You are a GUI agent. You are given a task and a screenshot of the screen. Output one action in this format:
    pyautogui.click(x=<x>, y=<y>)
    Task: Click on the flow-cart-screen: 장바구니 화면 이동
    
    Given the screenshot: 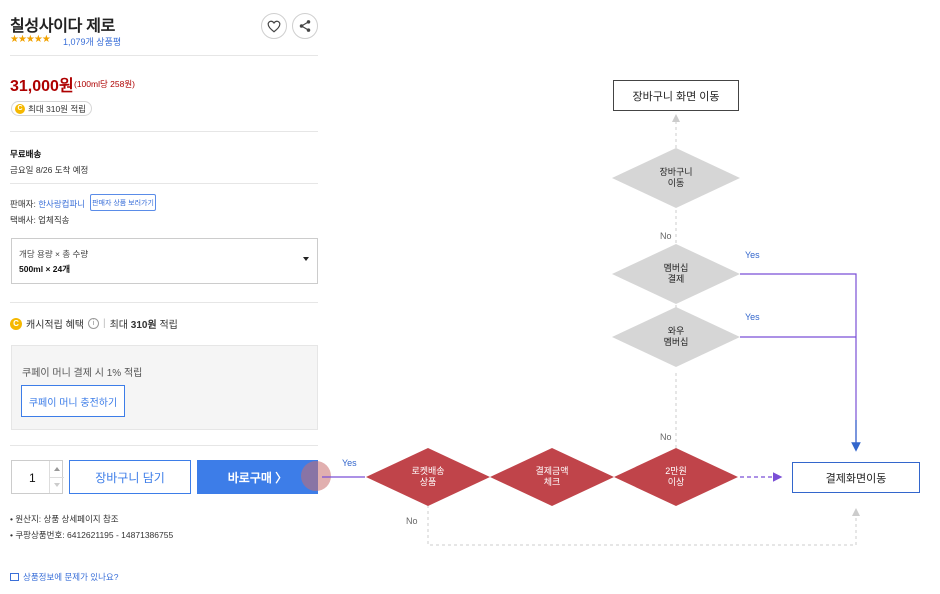 What is the action you would take?
    pyautogui.click(x=676, y=95)
    